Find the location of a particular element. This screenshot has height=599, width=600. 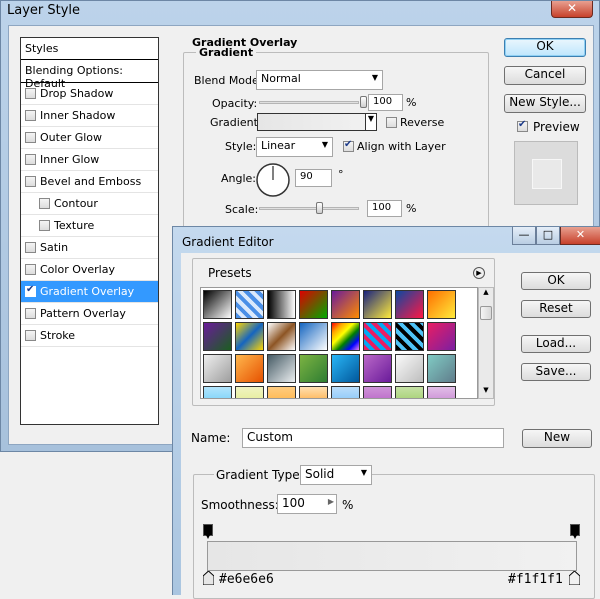

gradient-dropdown-arrow: ▼ is located at coordinates (371, 122).